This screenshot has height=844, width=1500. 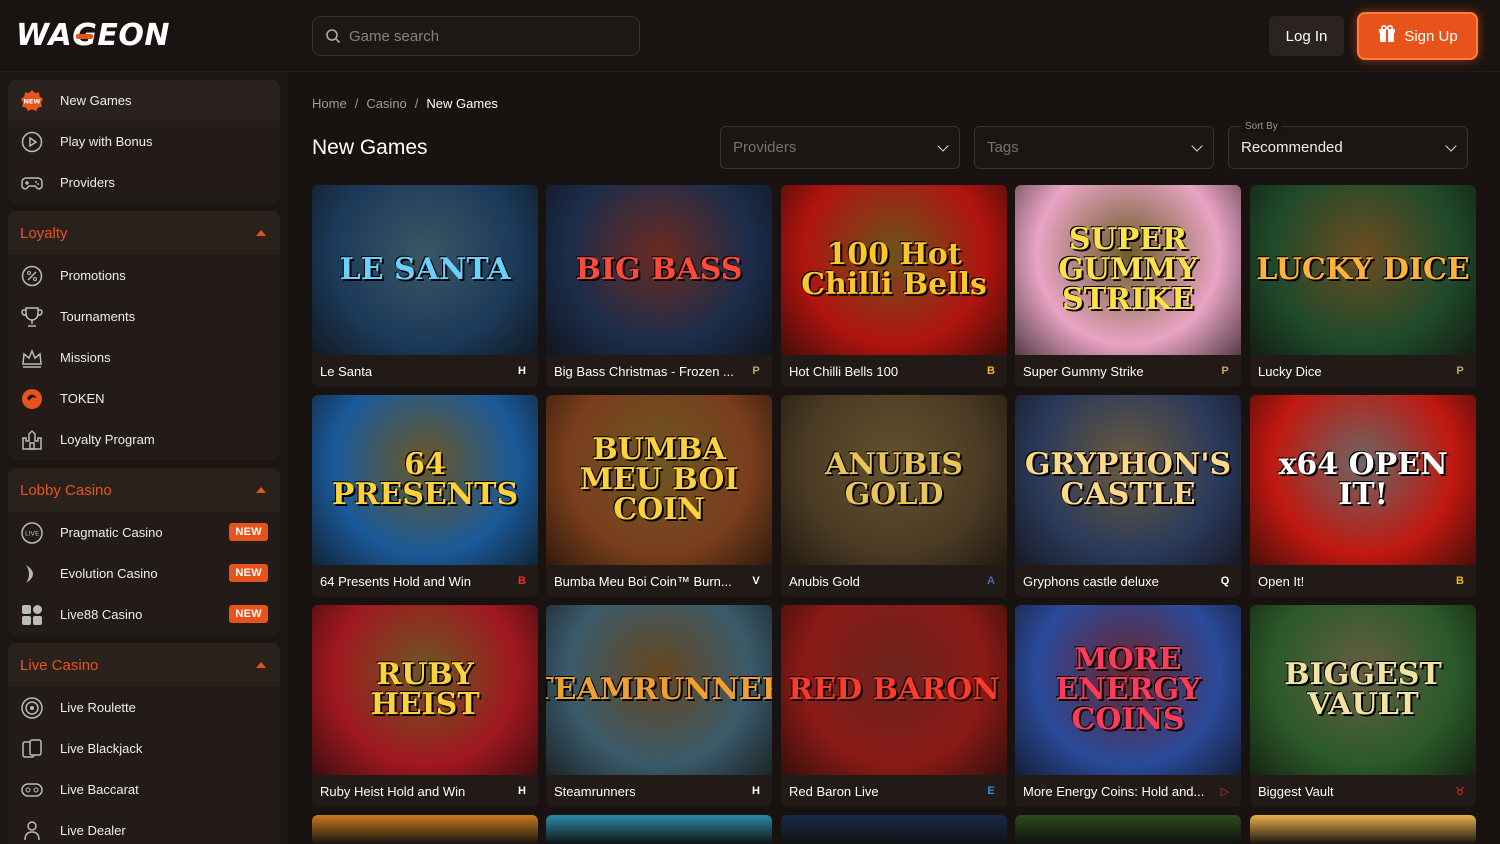 I want to click on sort-by-dropdown: Sort By Recommended, so click(x=1348, y=145).